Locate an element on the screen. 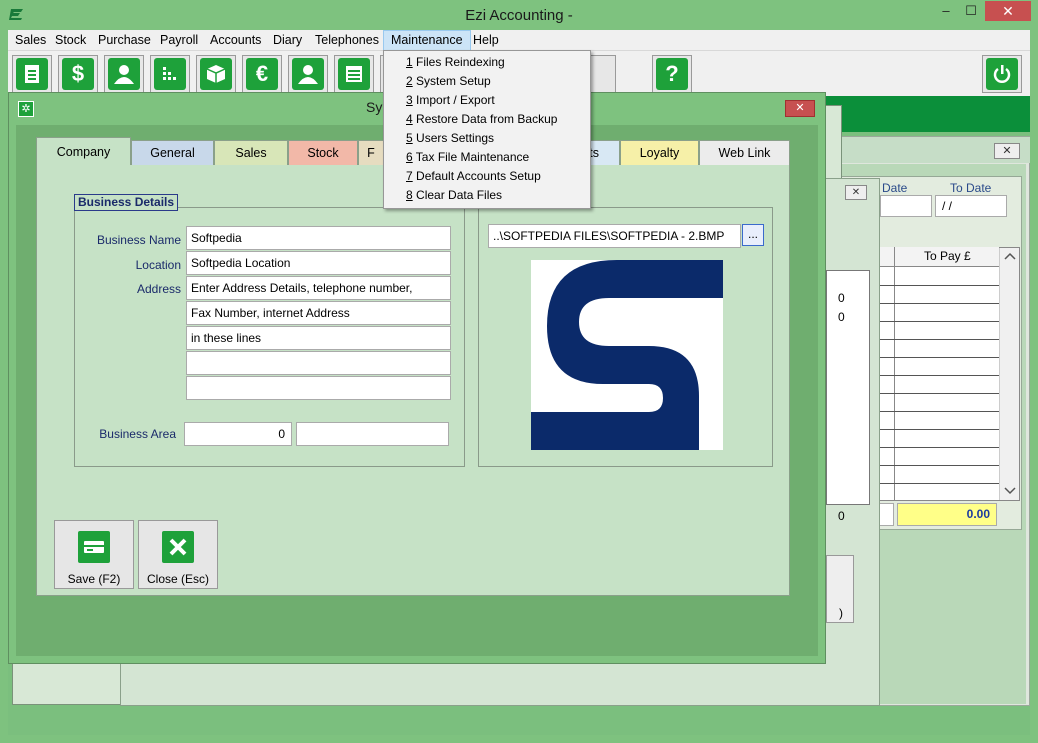 Image resolution: width=1038 pixels, height=743 pixels. toolbar-power-button is located at coordinates (1002, 74).